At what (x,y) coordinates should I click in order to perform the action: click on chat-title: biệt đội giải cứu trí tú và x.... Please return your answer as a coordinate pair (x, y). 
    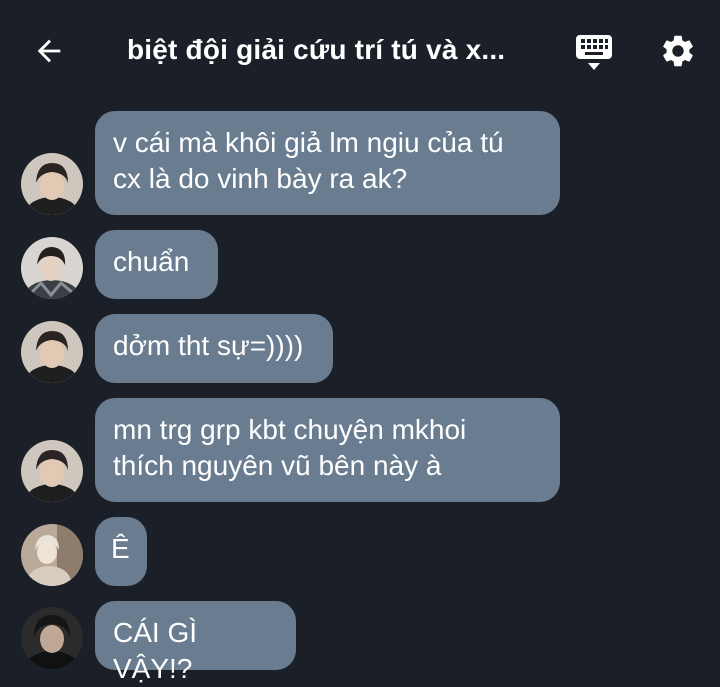
    Looking at the image, I should click on (316, 49).